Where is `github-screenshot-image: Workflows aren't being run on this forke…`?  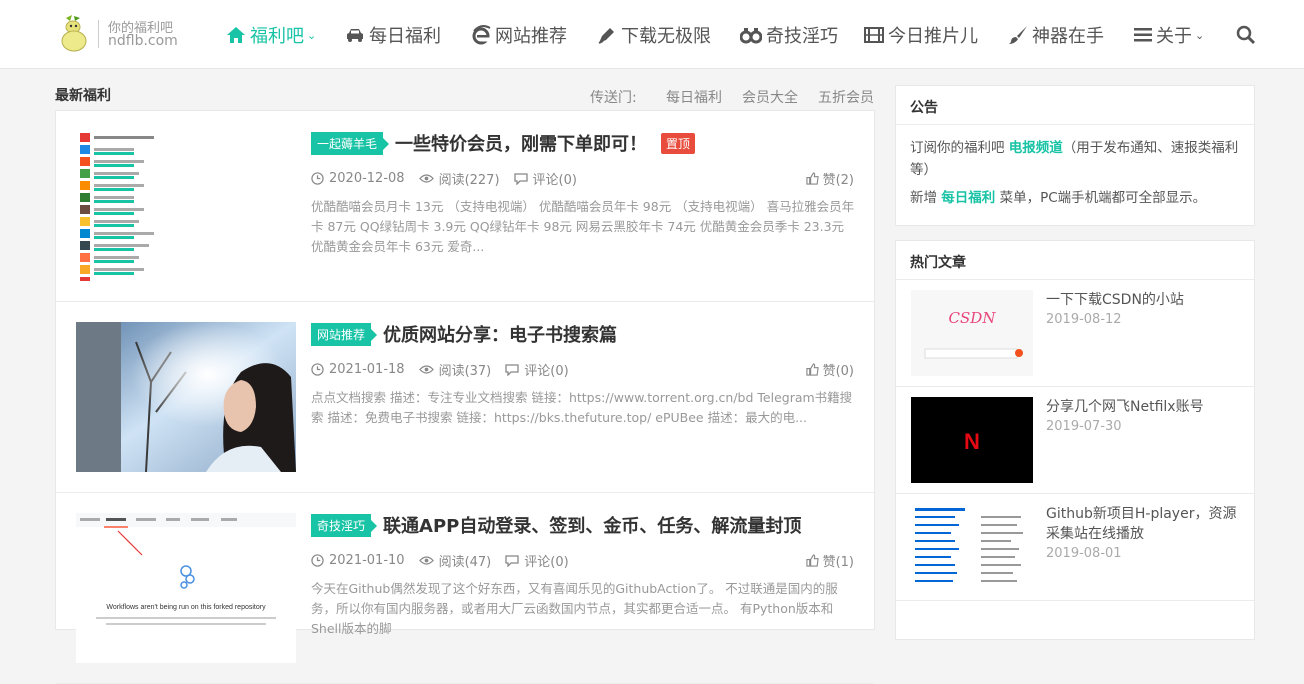 github-screenshot-image: Workflows aren't being run on this forke… is located at coordinates (186, 588).